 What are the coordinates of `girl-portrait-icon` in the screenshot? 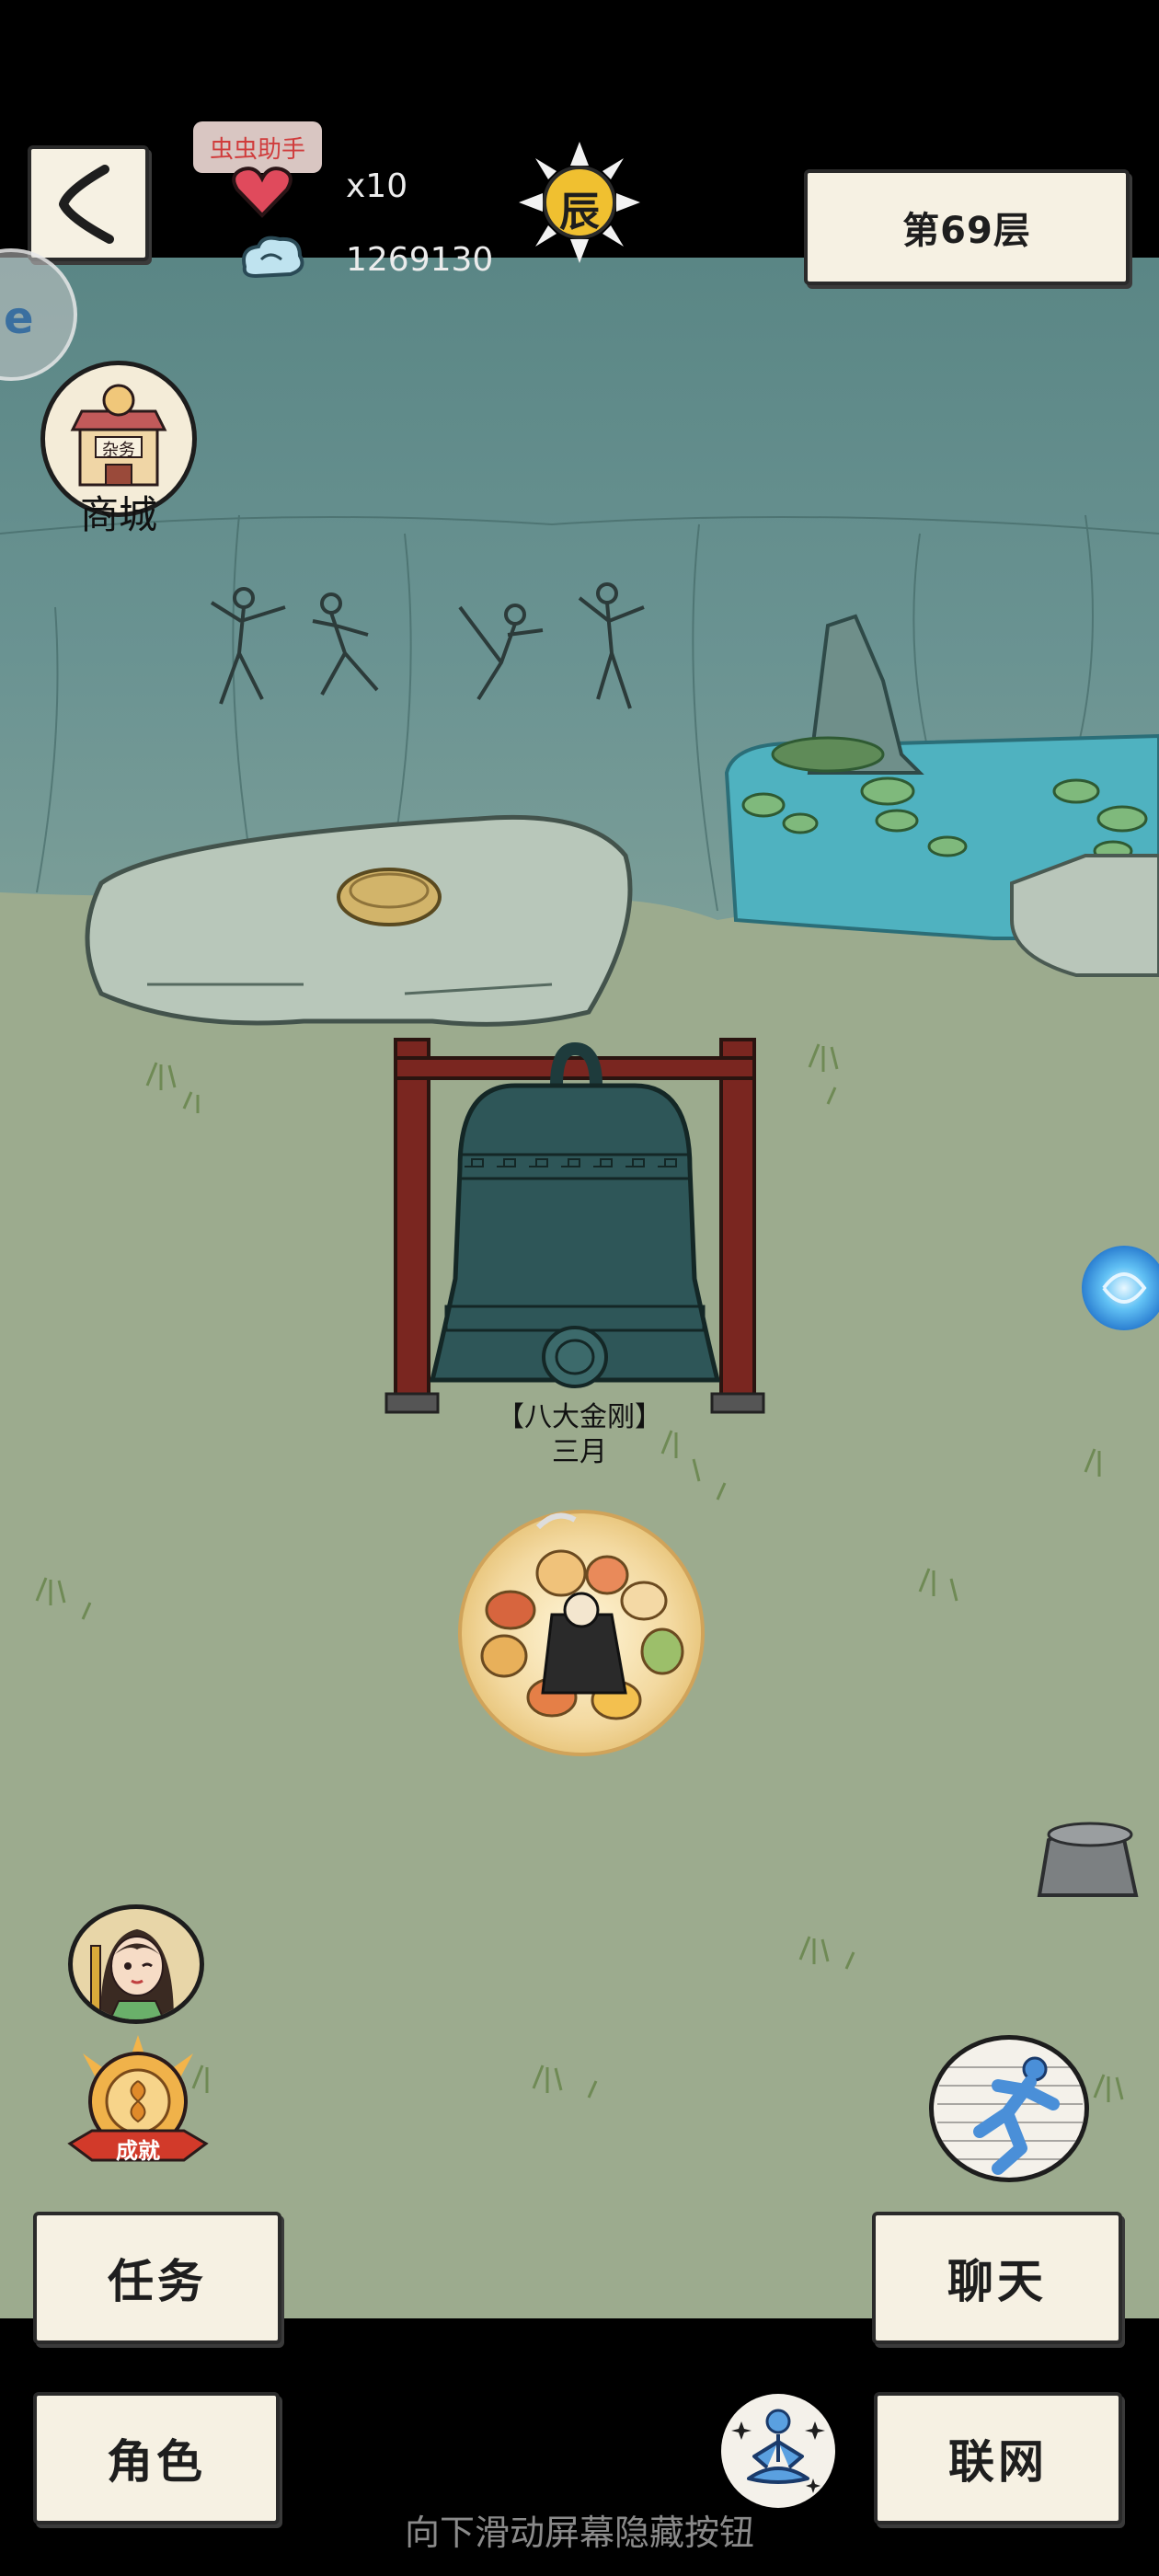 It's located at (132, 1974).